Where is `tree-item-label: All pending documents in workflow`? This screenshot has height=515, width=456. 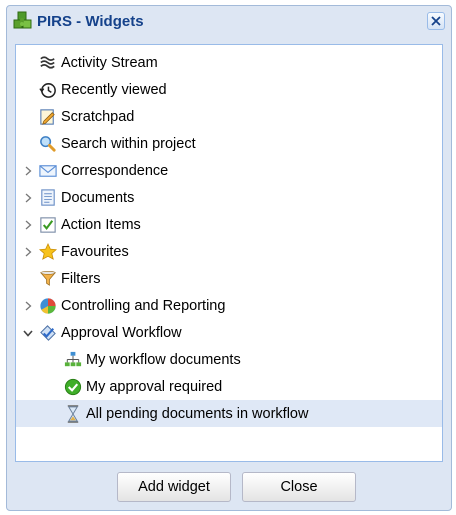
tree-item-label: All pending documents in workflow is located at coordinates (197, 414).